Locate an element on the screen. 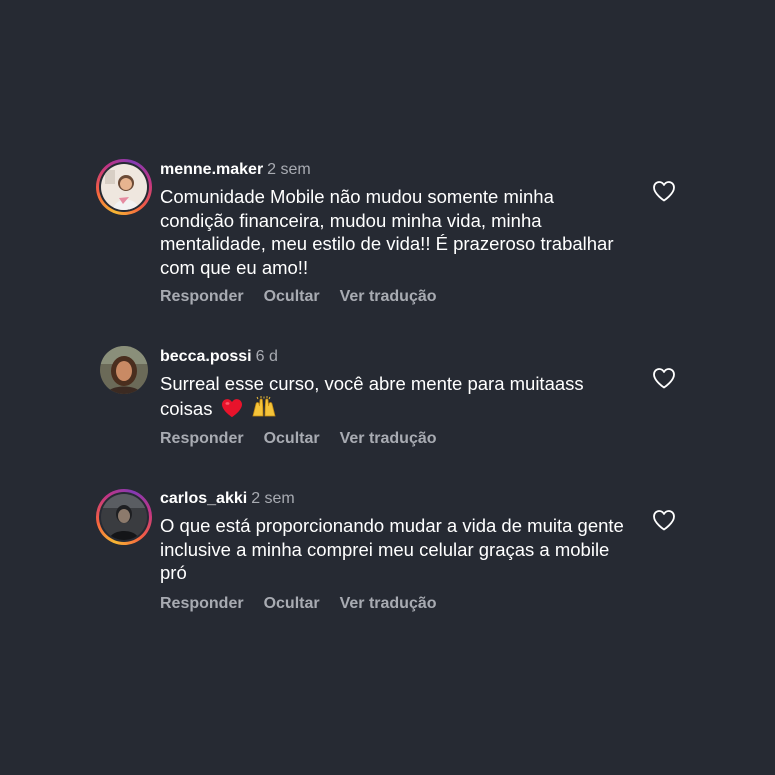 The width and height of the screenshot is (775, 775). comment-header: menne.maker 2 sem is located at coordinates (235, 170).